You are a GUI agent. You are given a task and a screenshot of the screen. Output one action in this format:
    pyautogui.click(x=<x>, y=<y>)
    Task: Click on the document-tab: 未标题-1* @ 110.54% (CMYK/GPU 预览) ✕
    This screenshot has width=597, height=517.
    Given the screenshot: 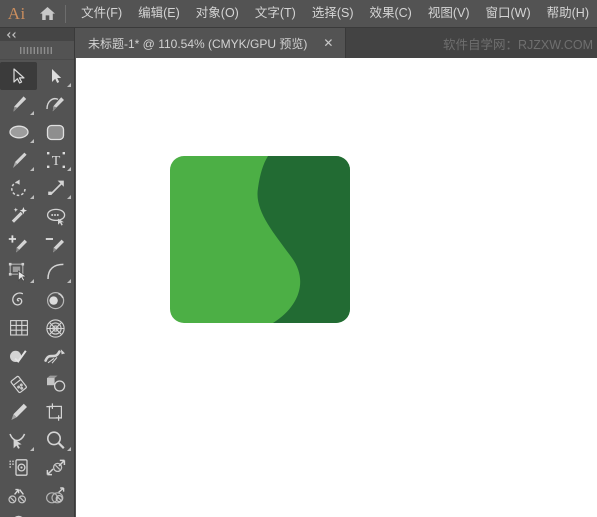 What is the action you would take?
    pyautogui.click(x=211, y=43)
    